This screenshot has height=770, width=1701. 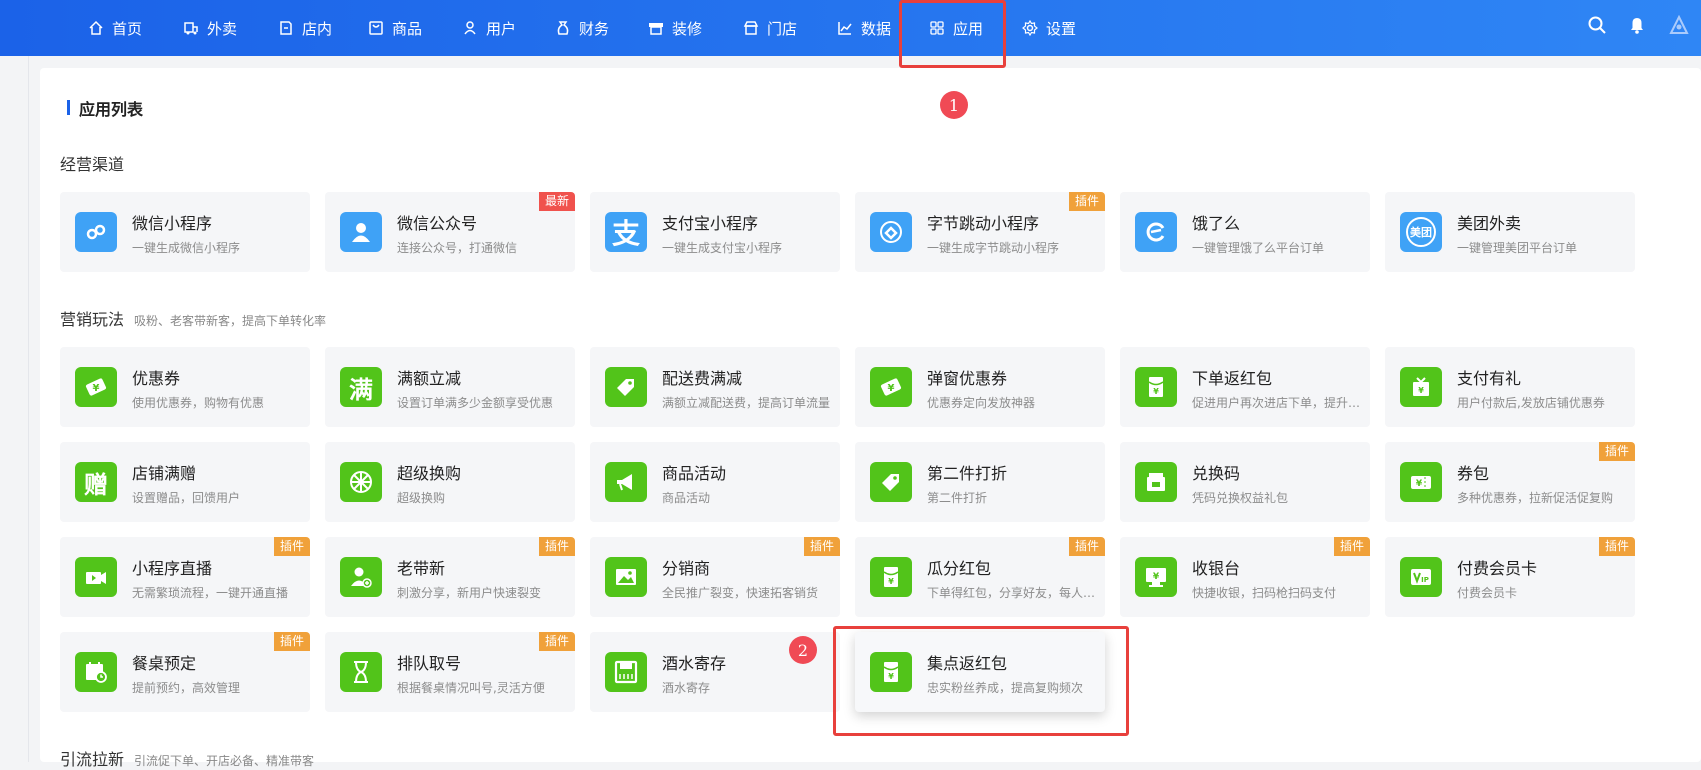 I want to click on app-card-desc: 提前预约，高效管理, so click(x=186, y=688).